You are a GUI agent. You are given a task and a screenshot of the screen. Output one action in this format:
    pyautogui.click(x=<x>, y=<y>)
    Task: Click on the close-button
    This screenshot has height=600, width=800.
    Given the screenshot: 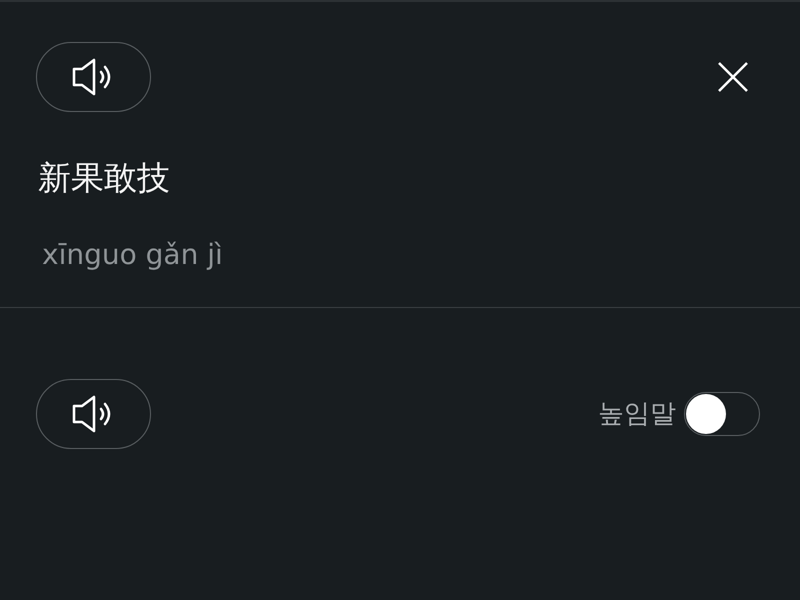 What is the action you would take?
    pyautogui.click(x=733, y=77)
    